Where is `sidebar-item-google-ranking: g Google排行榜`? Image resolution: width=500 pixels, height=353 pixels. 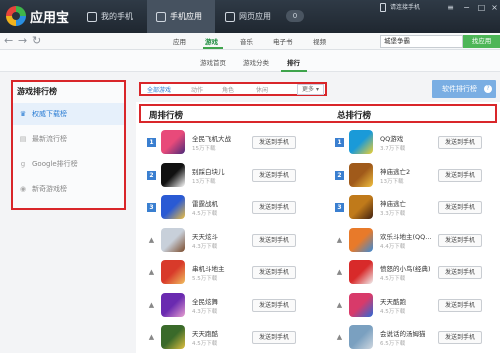
sidebar-item-google-ranking: g Google排行榜 is located at coordinates (68, 164).